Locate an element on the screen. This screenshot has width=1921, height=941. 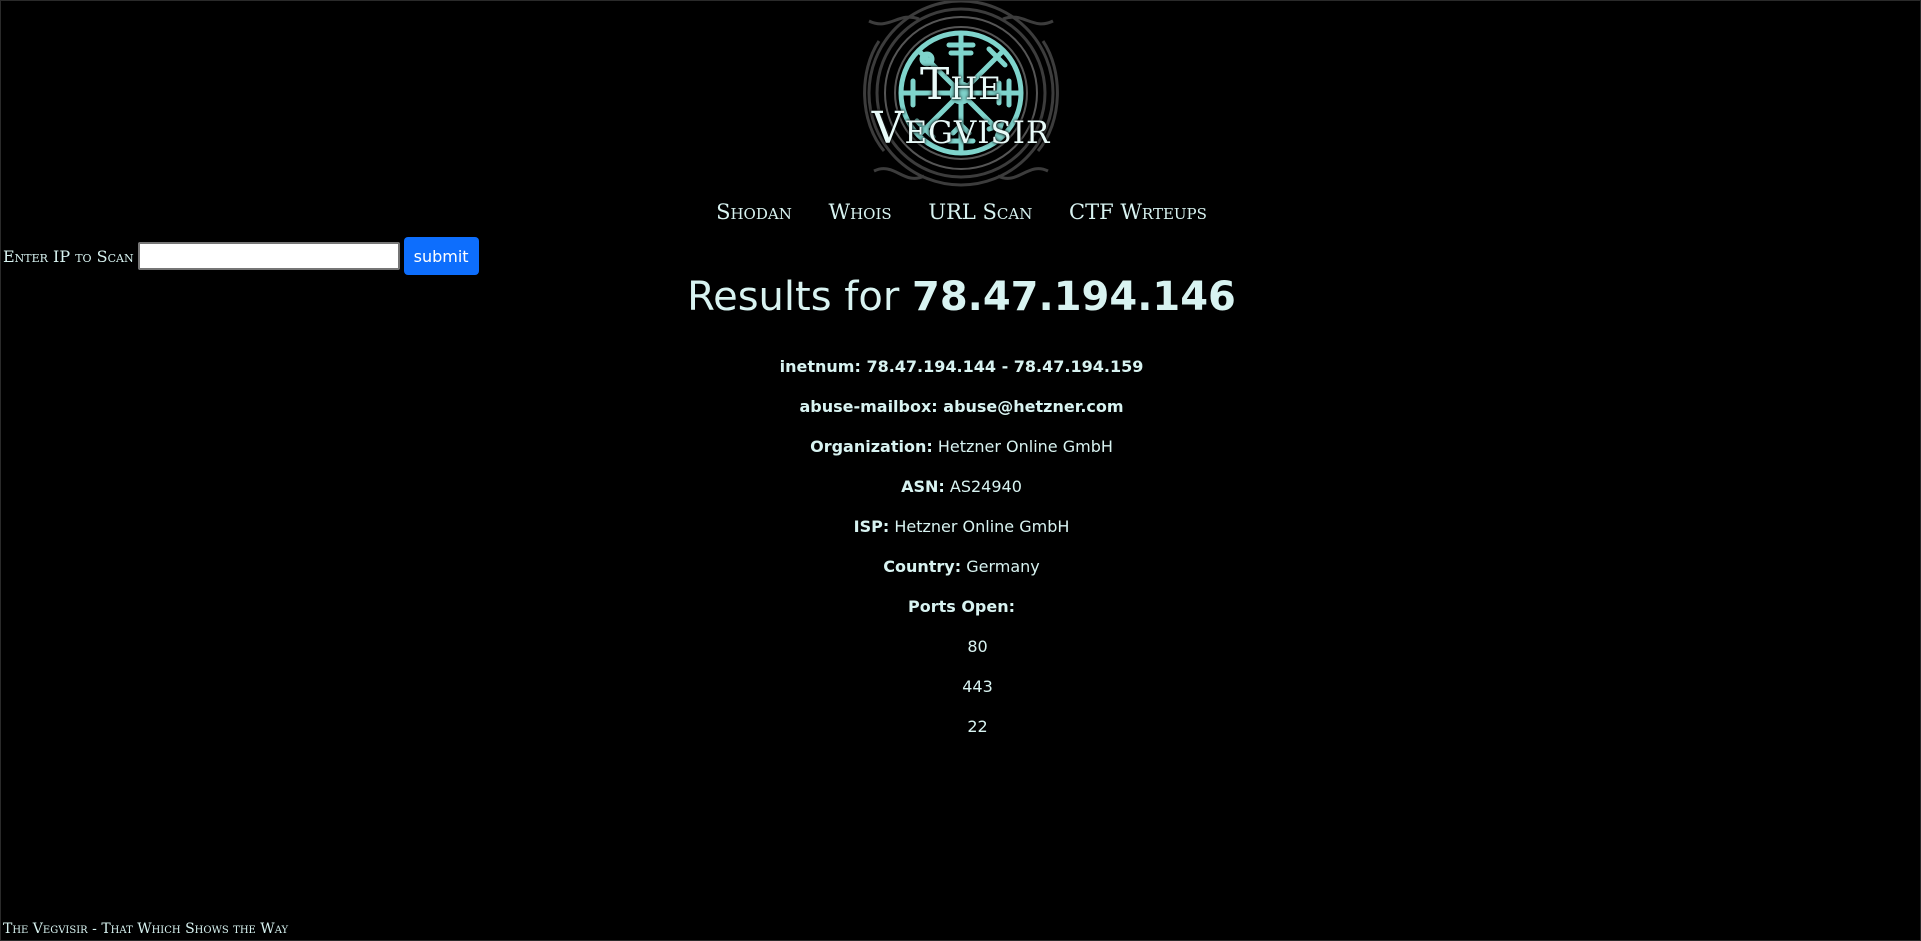
isp-label: ISP: is located at coordinates (871, 526).